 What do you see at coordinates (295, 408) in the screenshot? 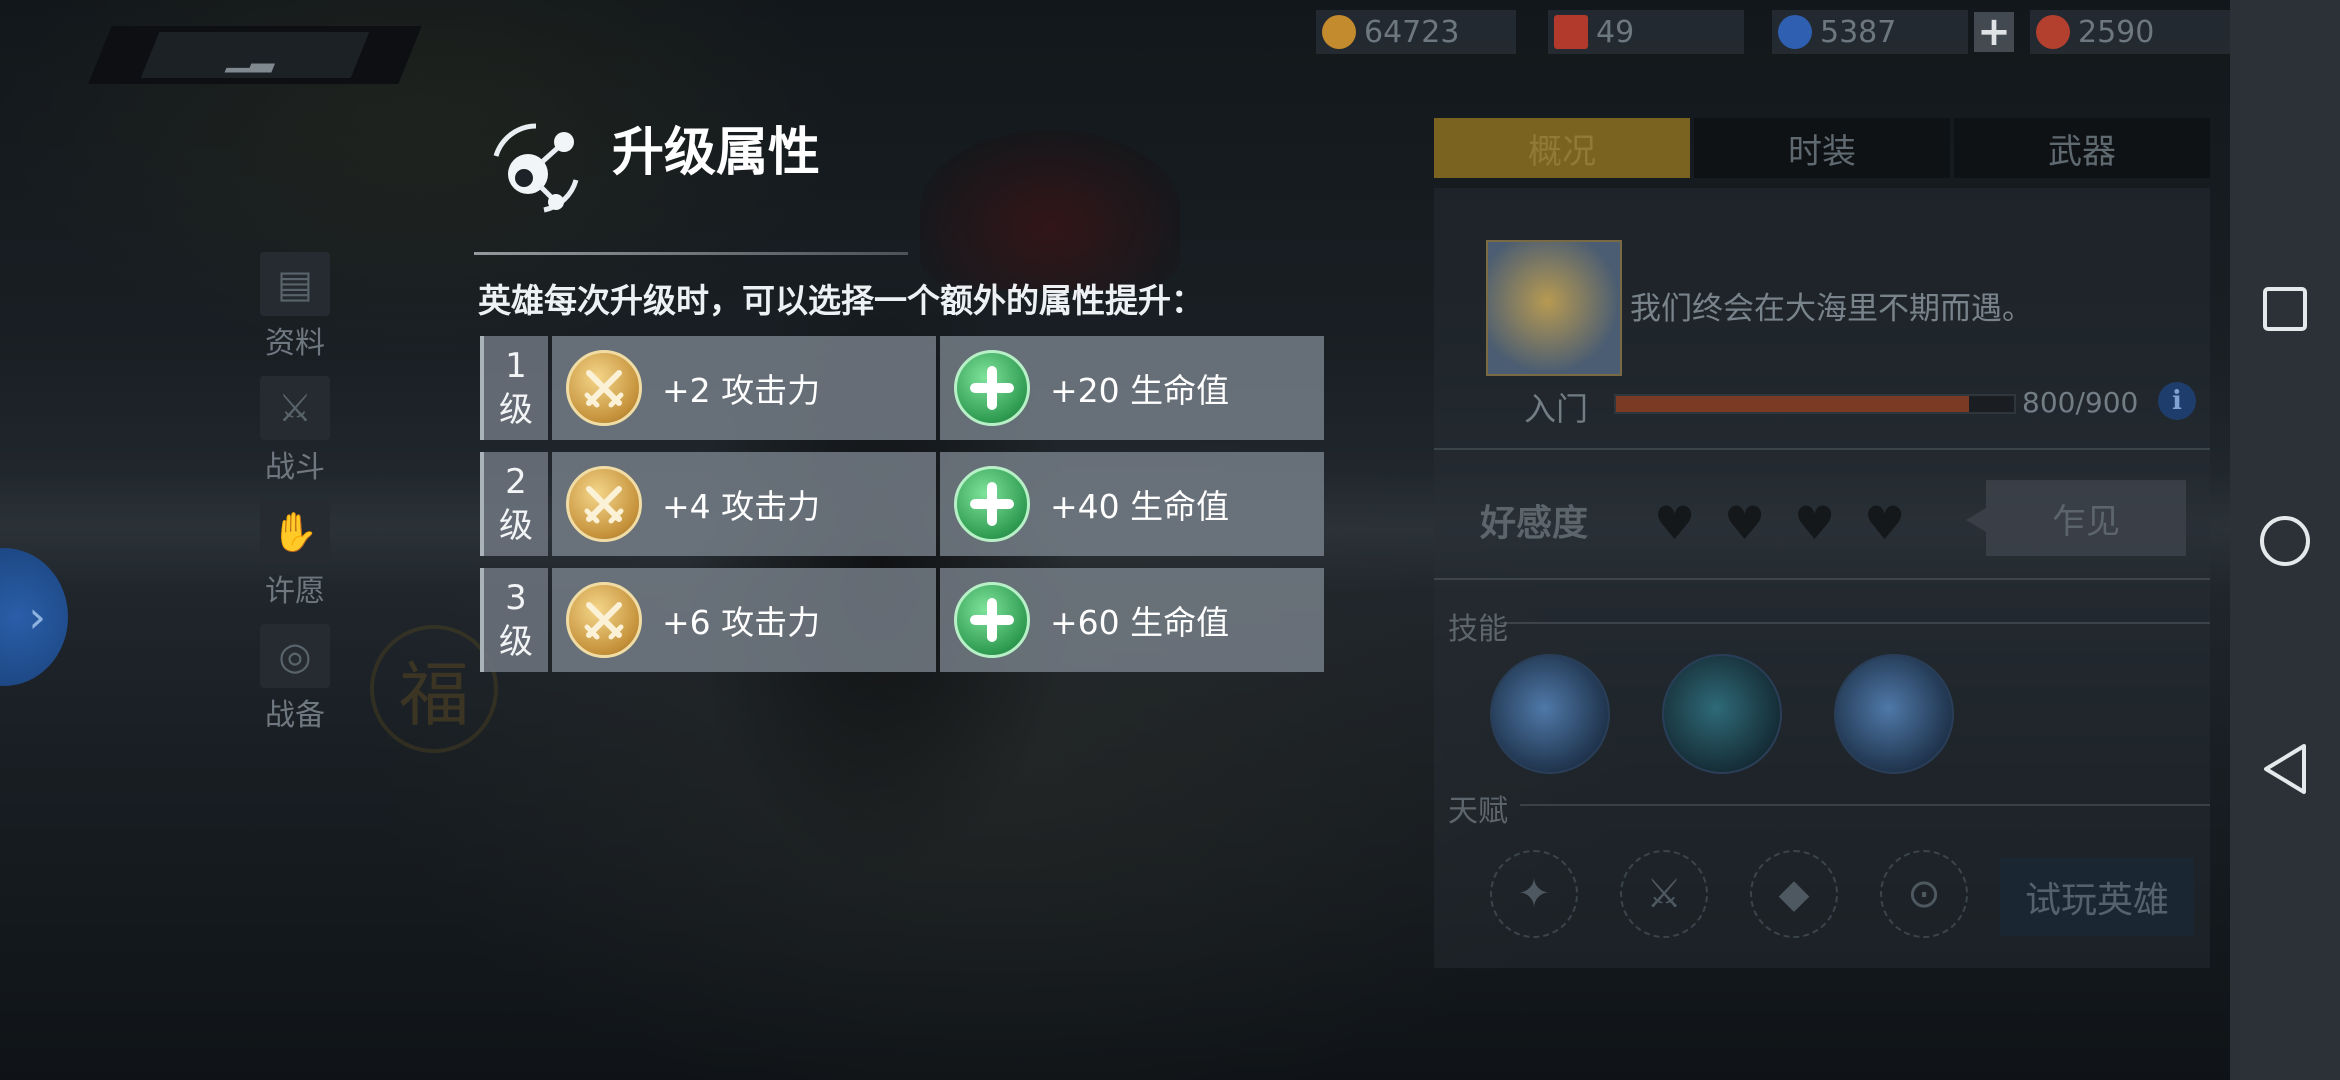
I see `combat-icon: ⚔` at bounding box center [295, 408].